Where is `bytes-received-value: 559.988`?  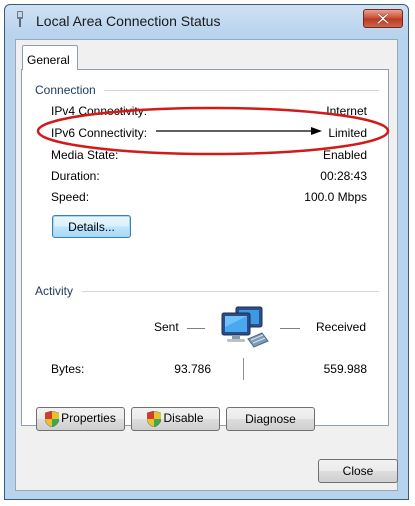
bytes-received-value: 559.988 is located at coordinates (345, 369).